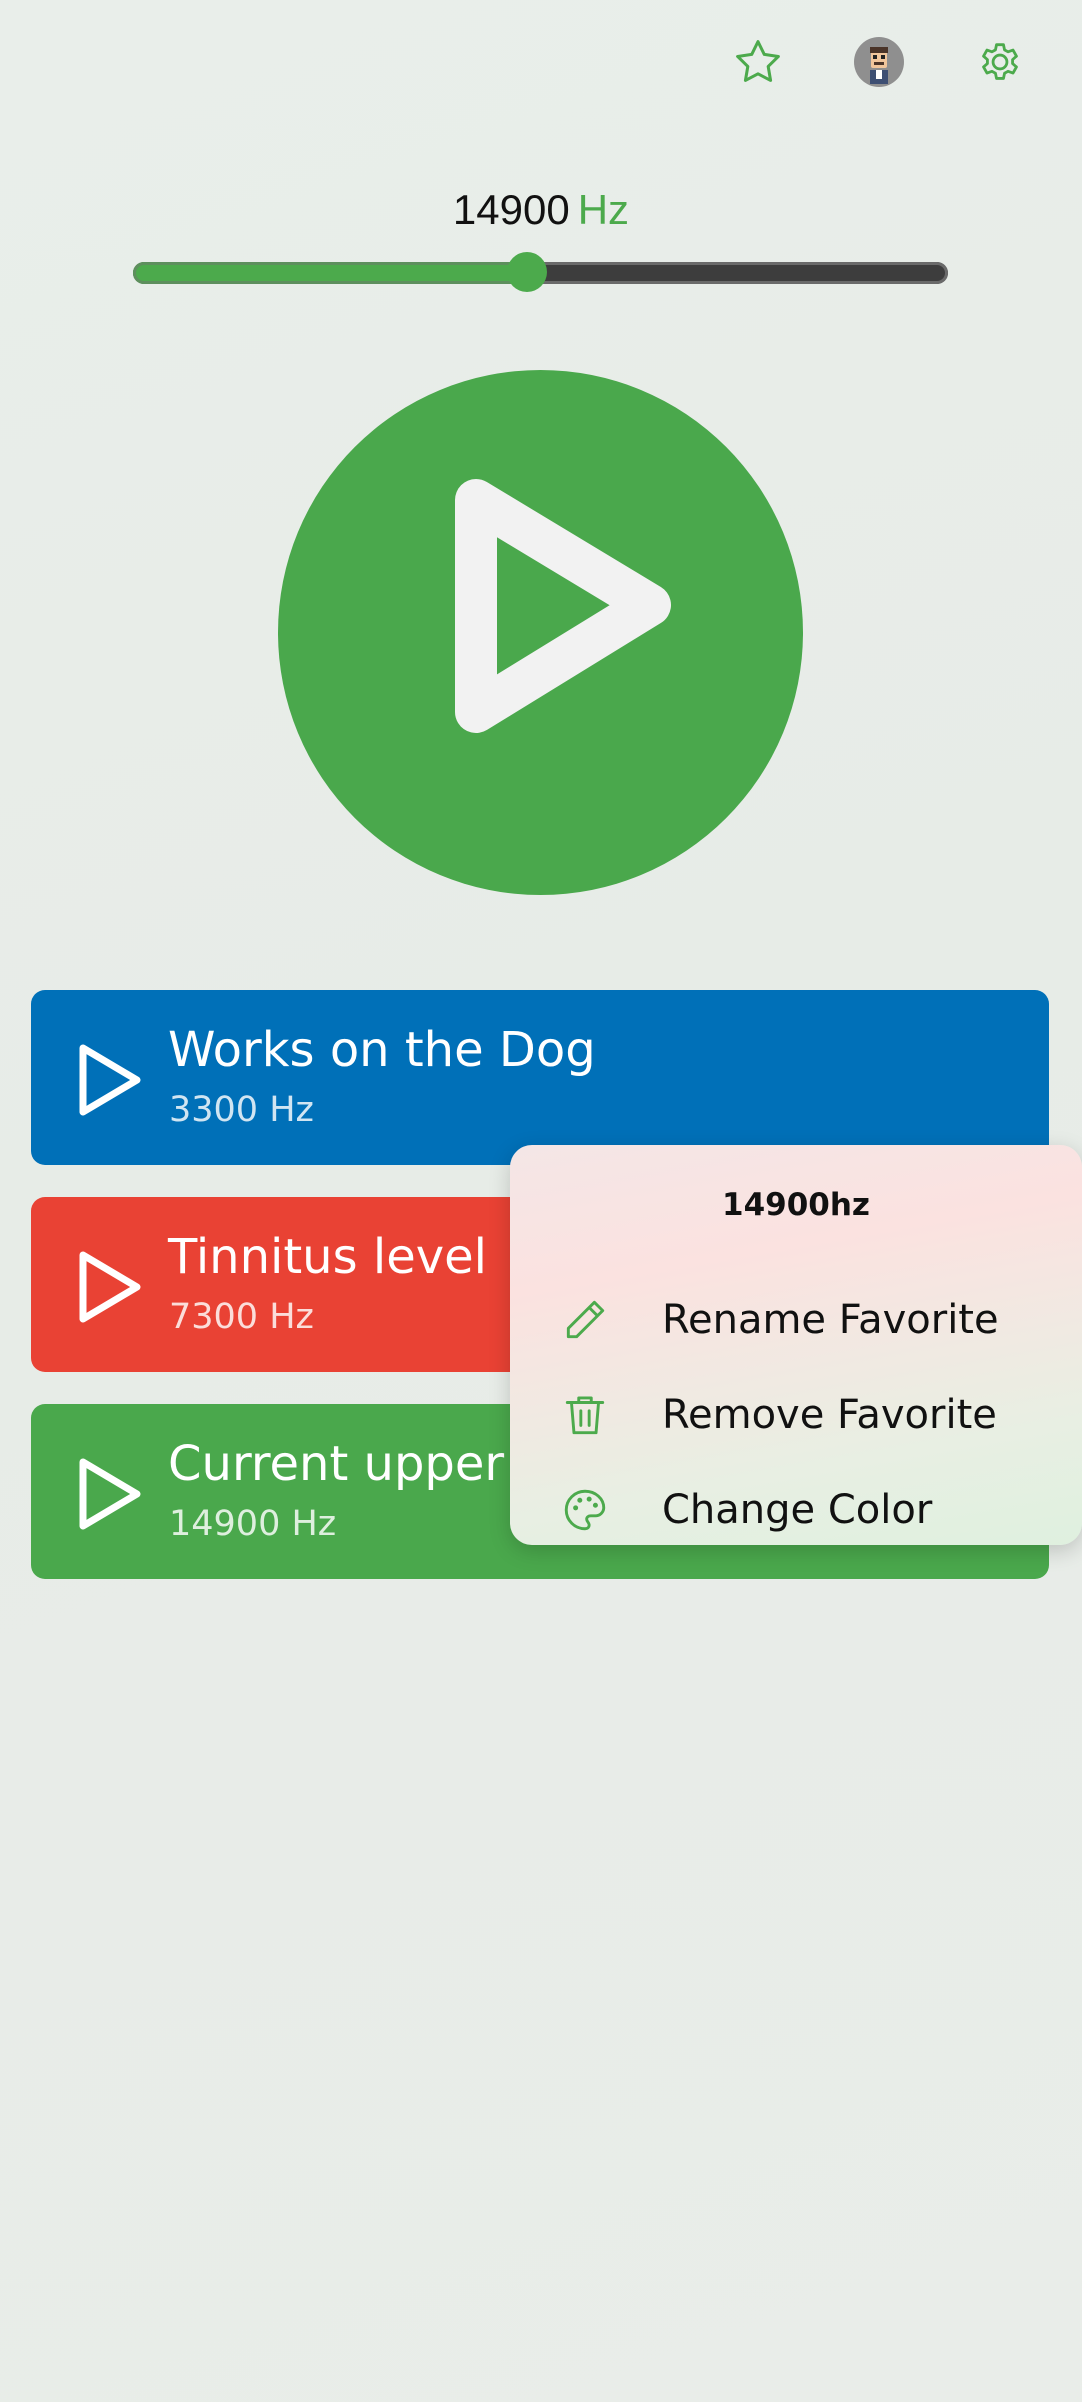  I want to click on remove-favorite-item: Remove Favorite, so click(796, 1415).